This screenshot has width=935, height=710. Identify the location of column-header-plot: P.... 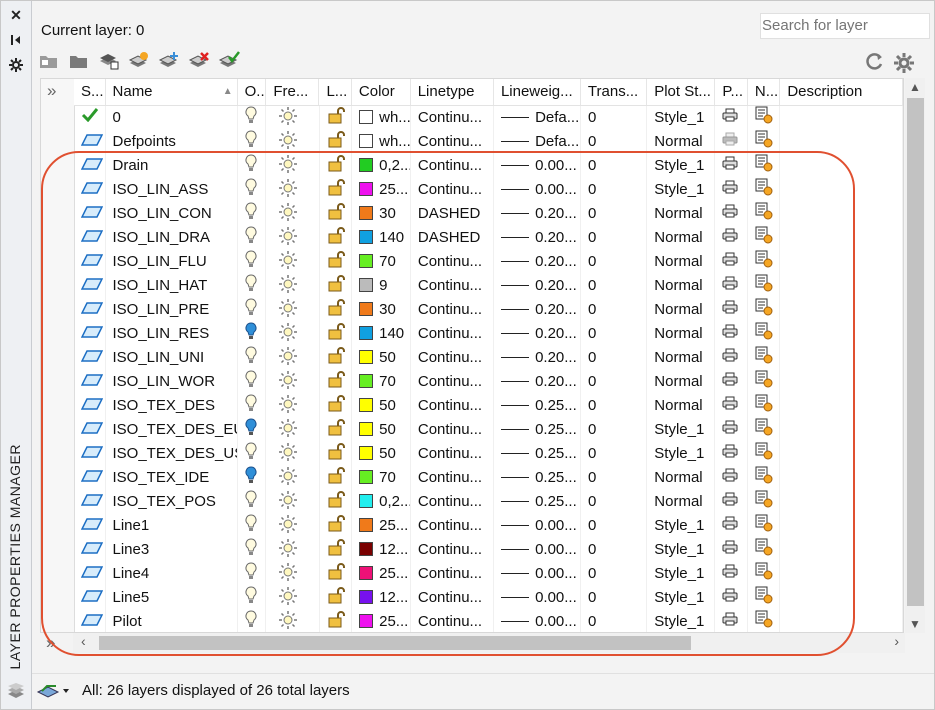
(731, 92).